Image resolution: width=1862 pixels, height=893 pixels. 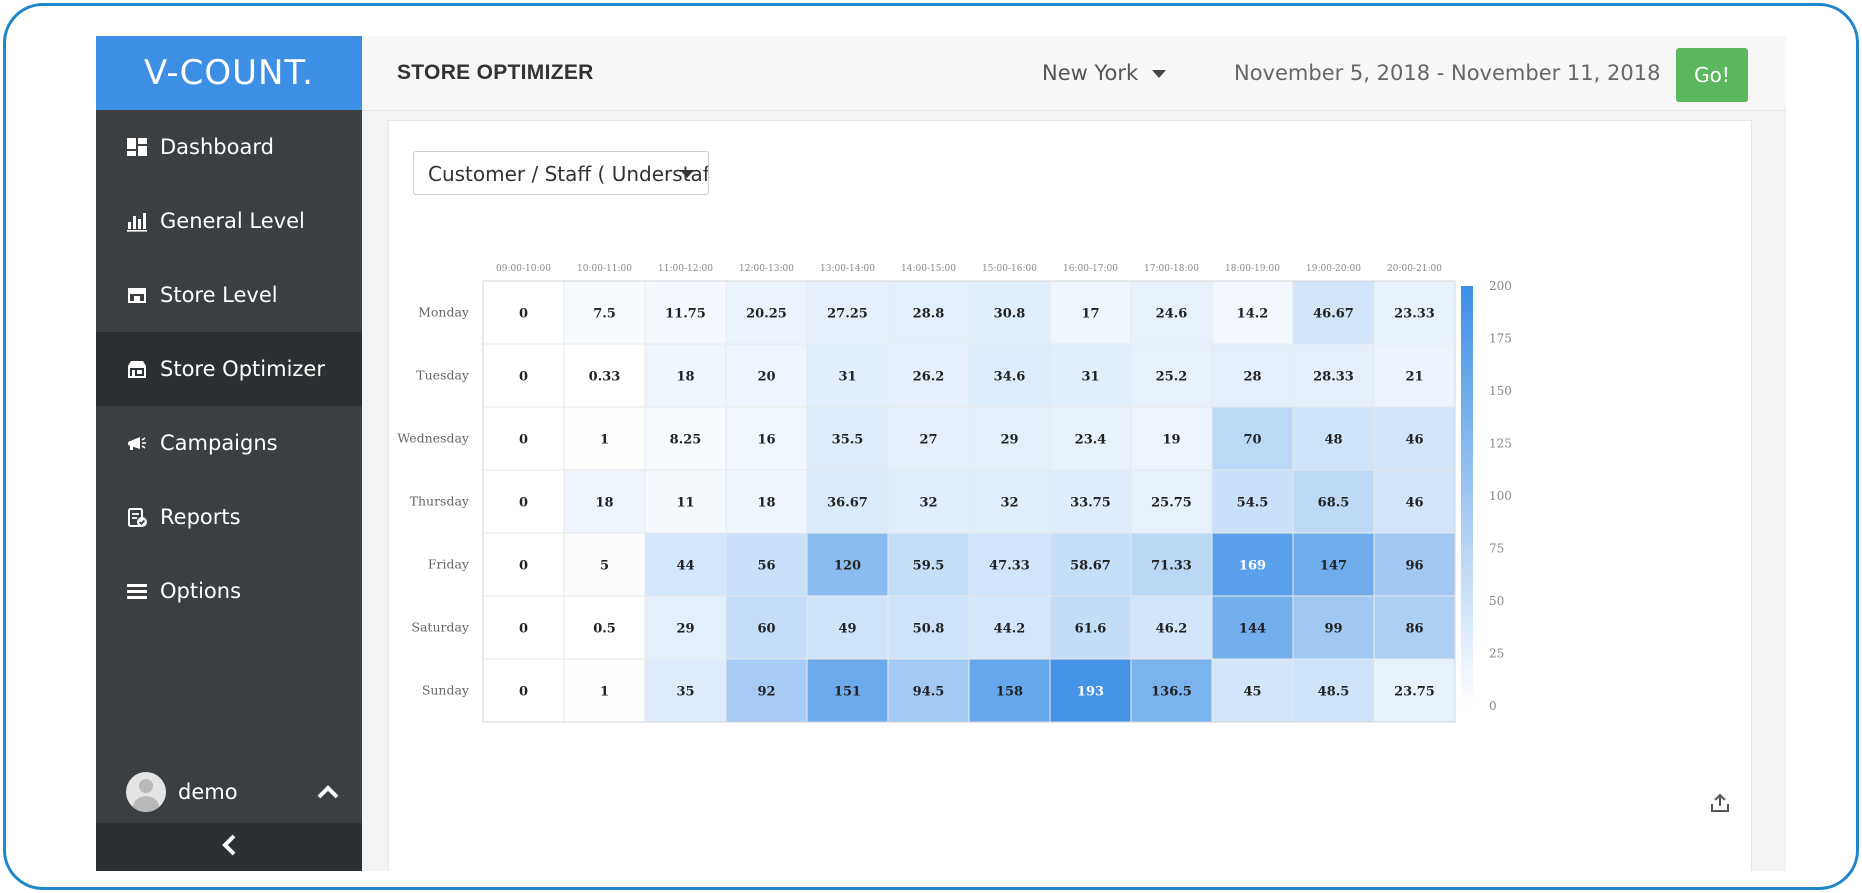 What do you see at coordinates (929, 377) in the screenshot?
I see `cell-value: 26.2` at bounding box center [929, 377].